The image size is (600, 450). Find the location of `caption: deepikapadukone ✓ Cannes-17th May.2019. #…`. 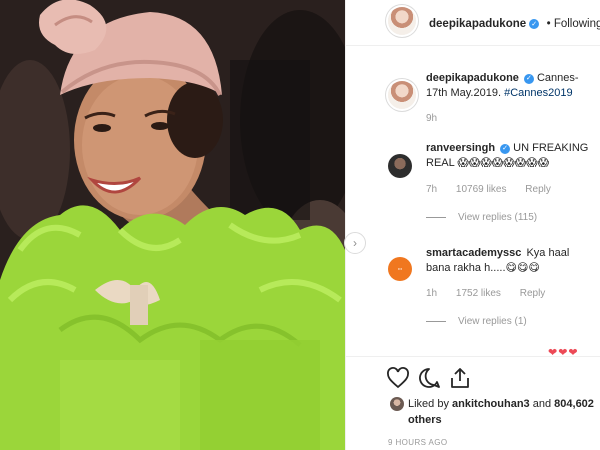

caption: deepikapadukone ✓ Cannes-17th May.2019. #… is located at coordinates (511, 86).